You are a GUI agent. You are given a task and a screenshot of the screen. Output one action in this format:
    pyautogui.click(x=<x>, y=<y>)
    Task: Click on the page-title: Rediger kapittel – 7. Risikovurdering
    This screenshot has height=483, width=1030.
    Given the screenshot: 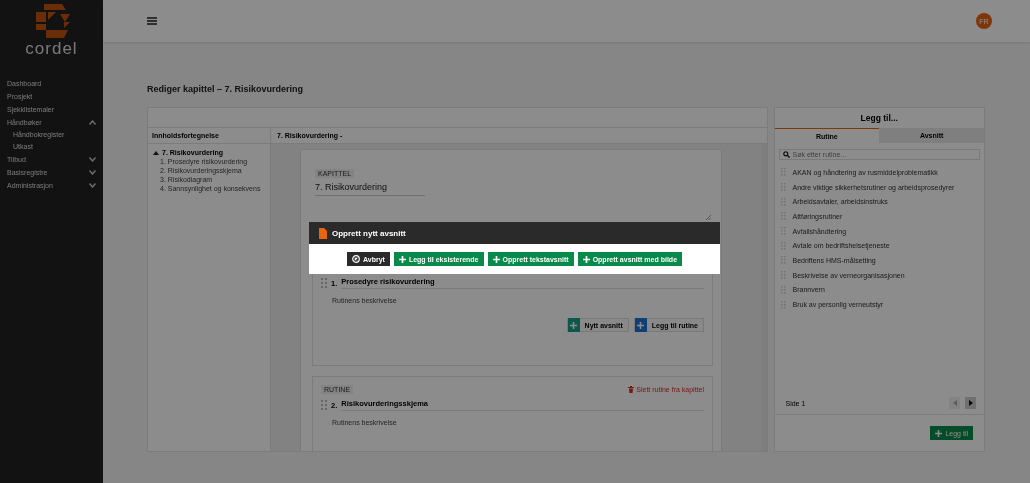 What is the action you would take?
    pyautogui.click(x=226, y=89)
    